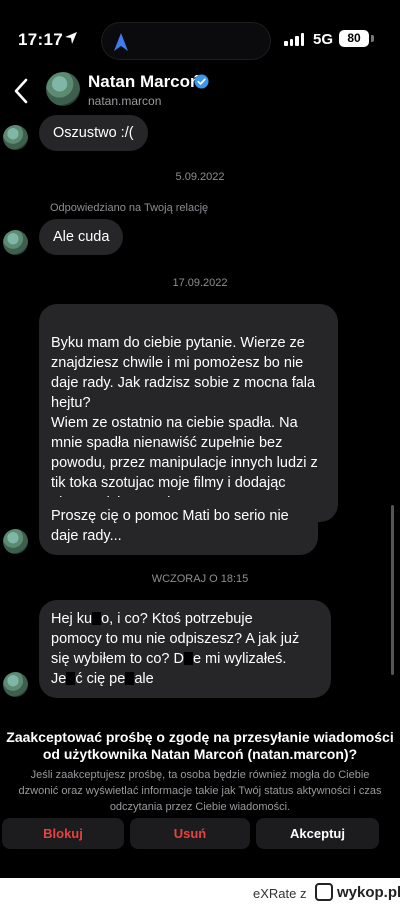 This screenshot has width=400, height=908. What do you see at coordinates (323, 39) in the screenshot?
I see `network-type: 5G` at bounding box center [323, 39].